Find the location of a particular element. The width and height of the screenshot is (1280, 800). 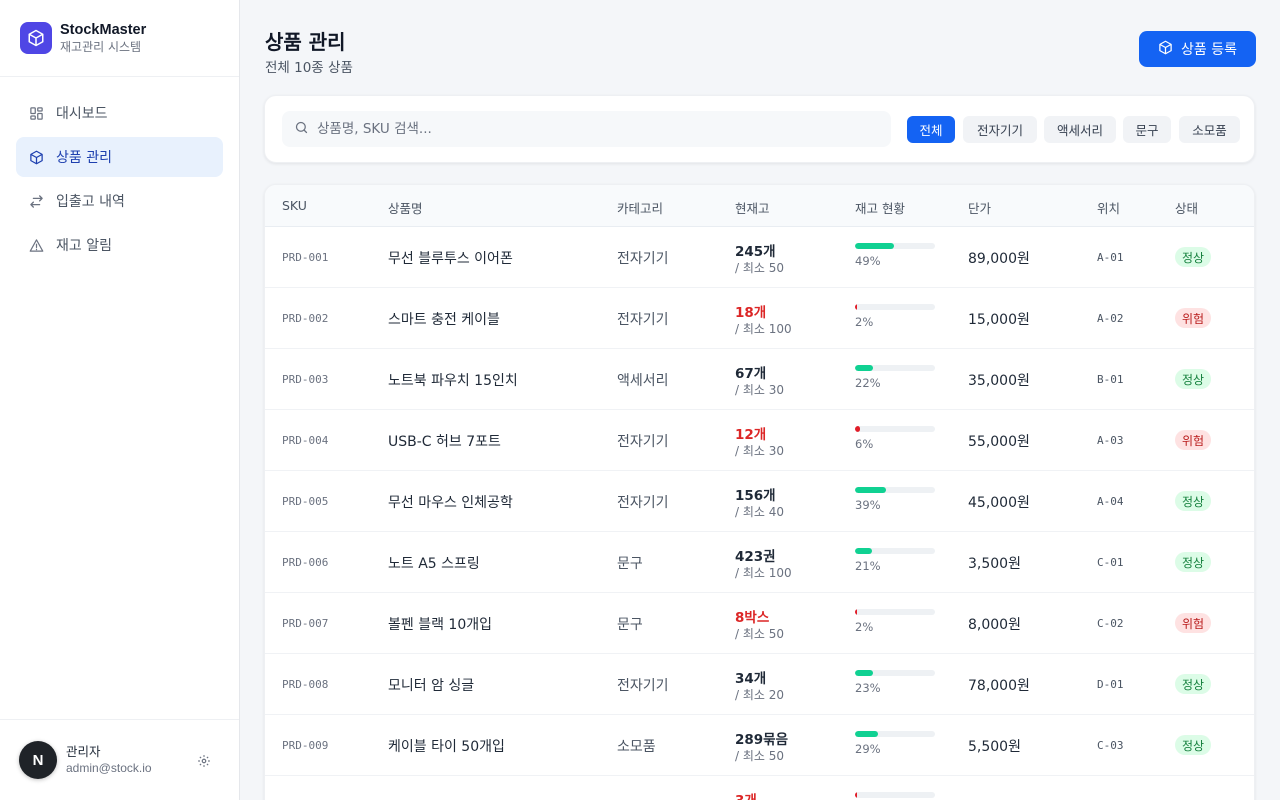

unit-price-cell: 35,000원 is located at coordinates (999, 381).